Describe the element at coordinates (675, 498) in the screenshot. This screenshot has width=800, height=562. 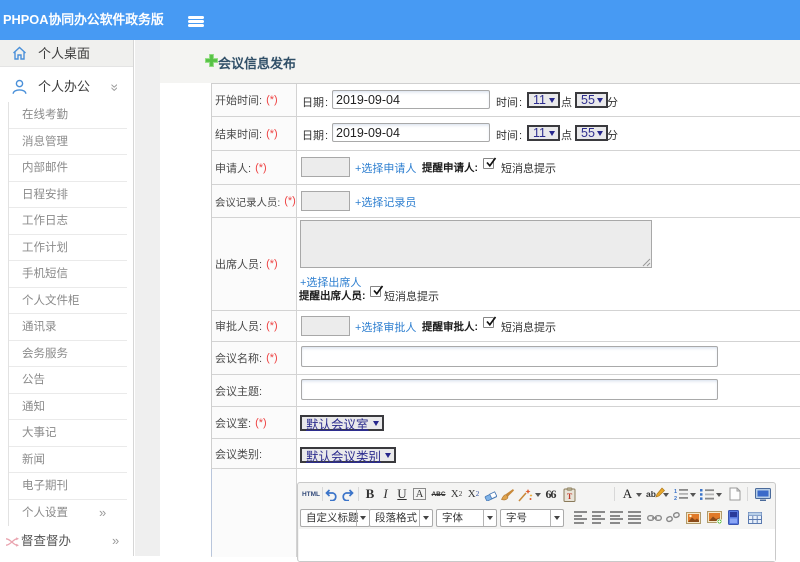
I see `svg-text: 2` at that location.